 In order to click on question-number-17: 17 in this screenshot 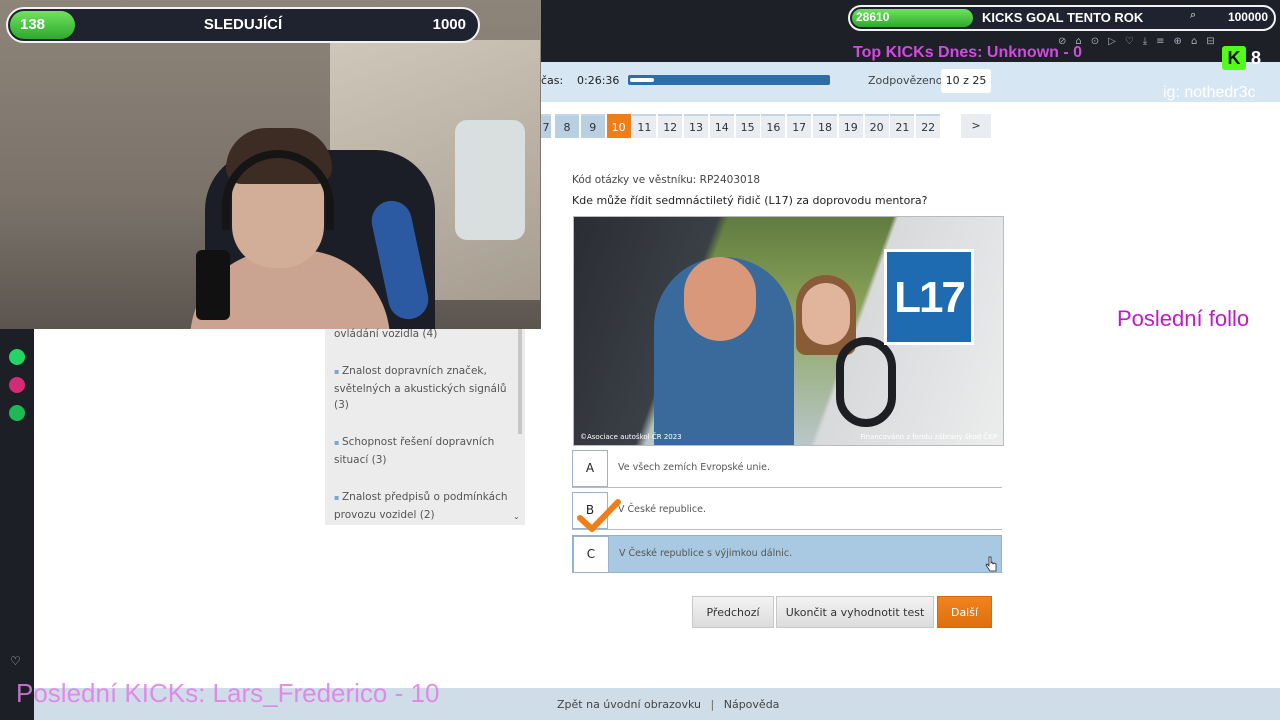, I will do `click(799, 126)`.